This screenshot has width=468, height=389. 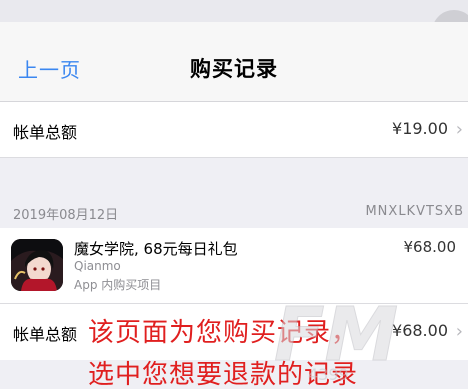 I want to click on total-row-top: 帐单总额 ¥19.00 ›, so click(x=234, y=130).